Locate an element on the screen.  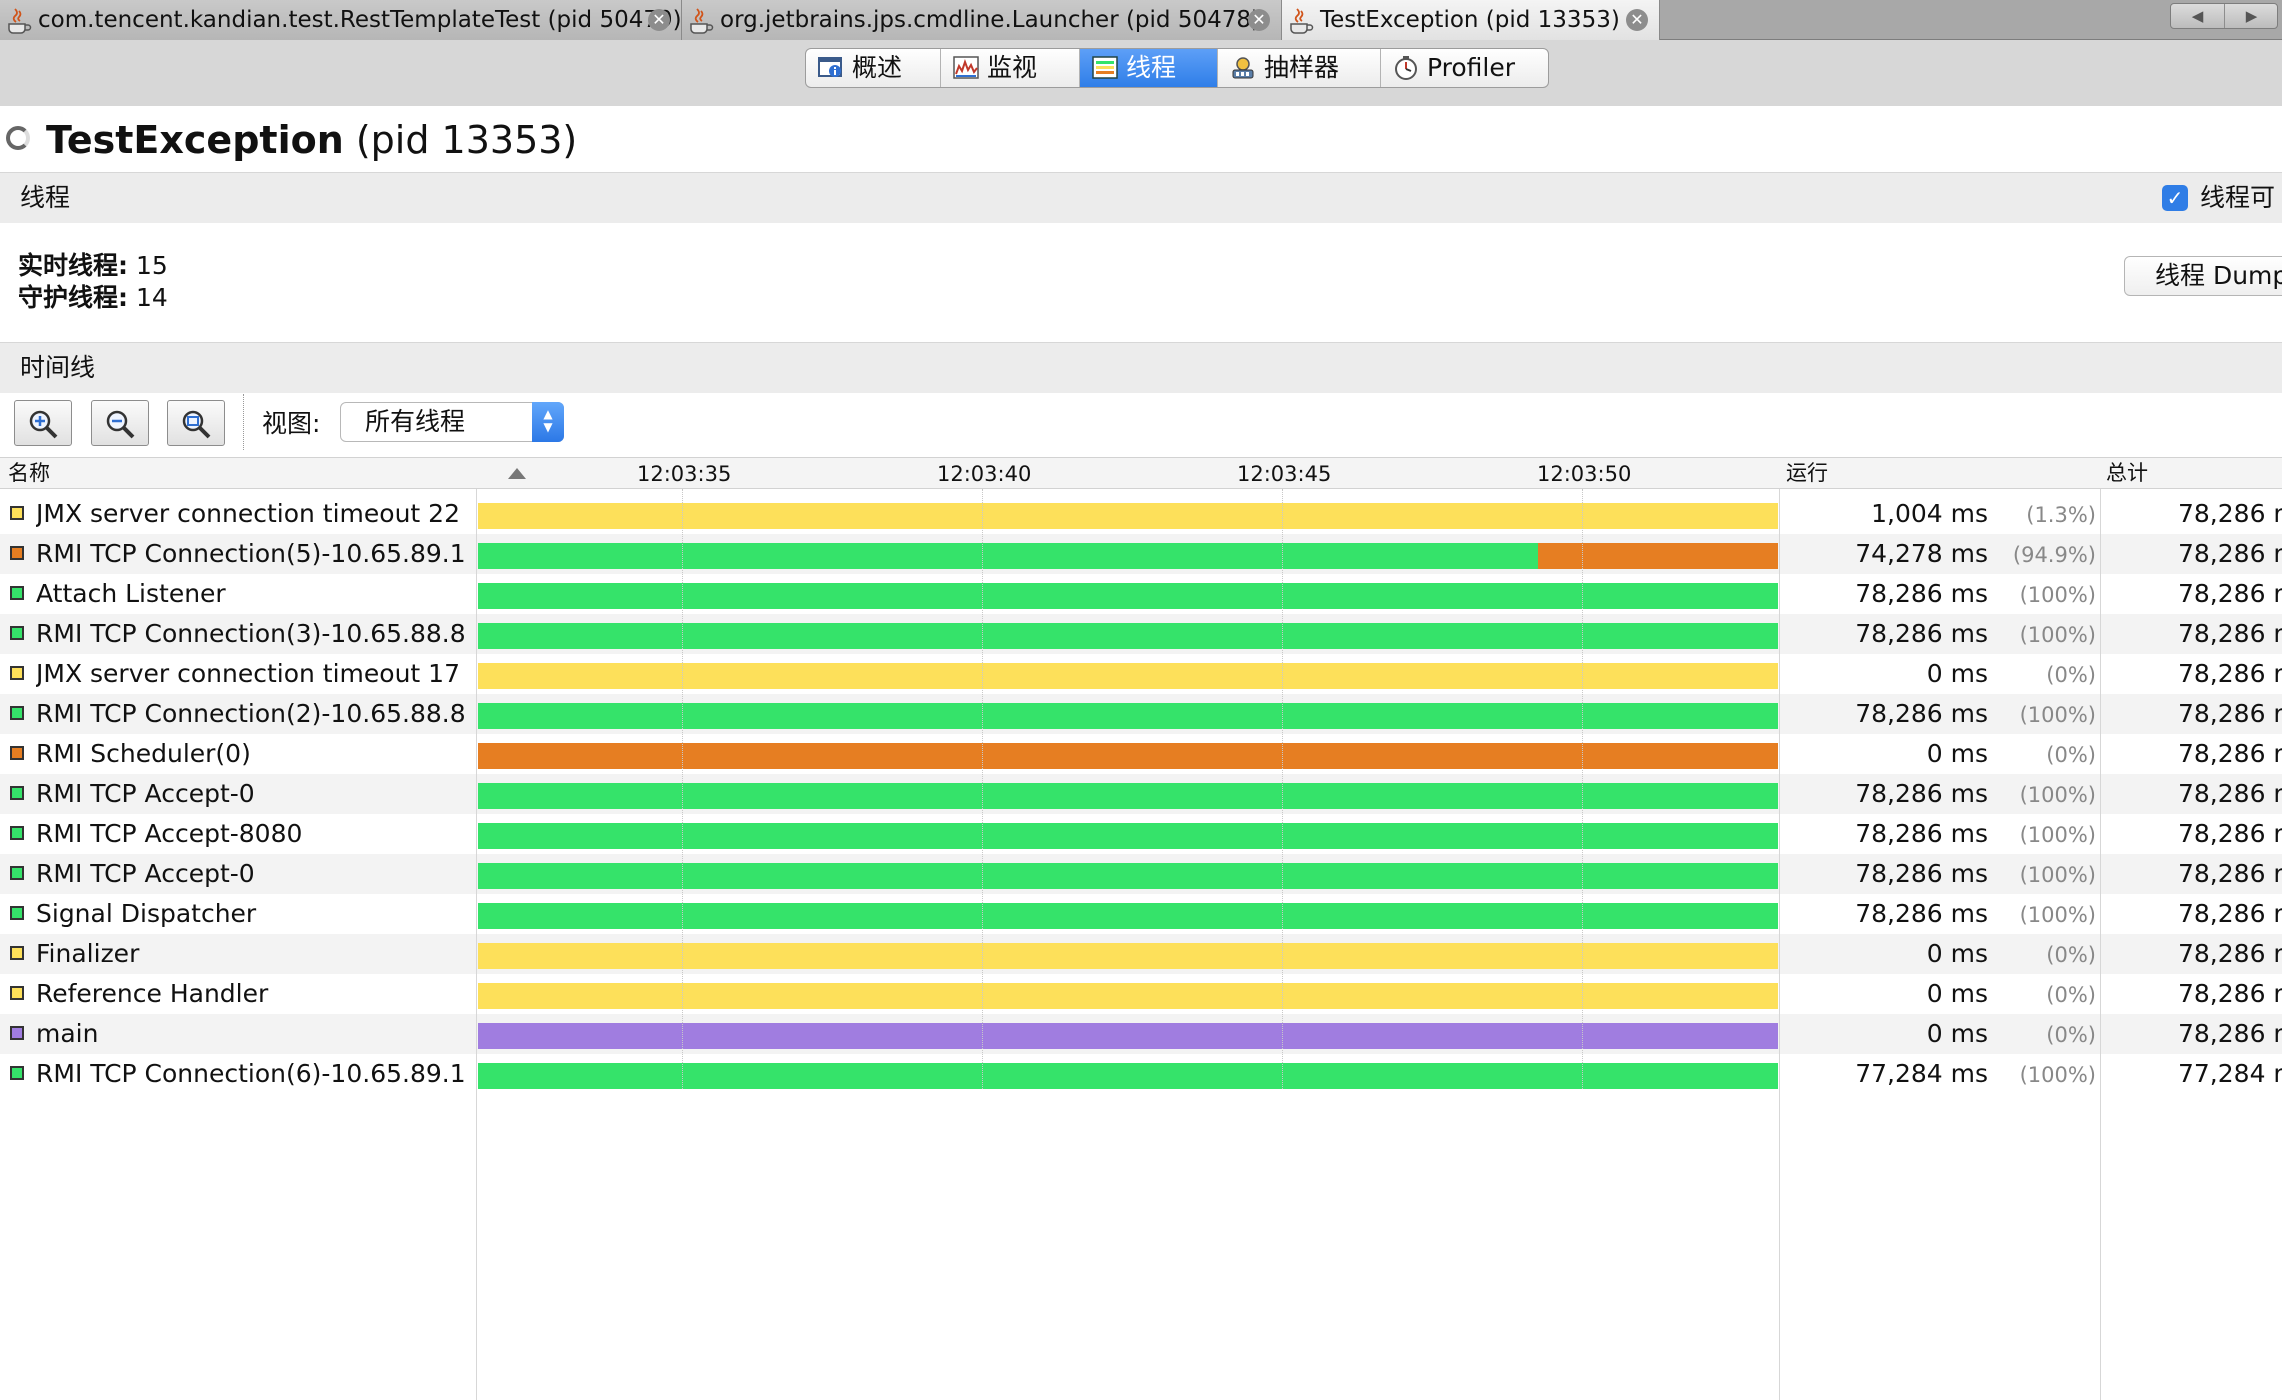
threads-visible-checkbox: ✓ is located at coordinates (2175, 198).